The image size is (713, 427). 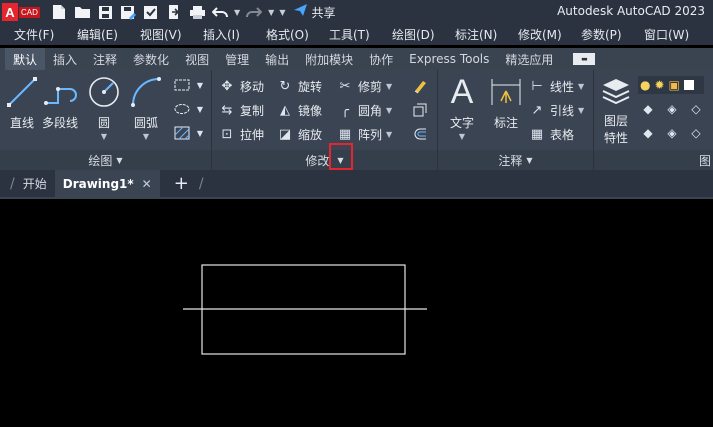 I want to click on hatch-icon, so click(x=182, y=133).